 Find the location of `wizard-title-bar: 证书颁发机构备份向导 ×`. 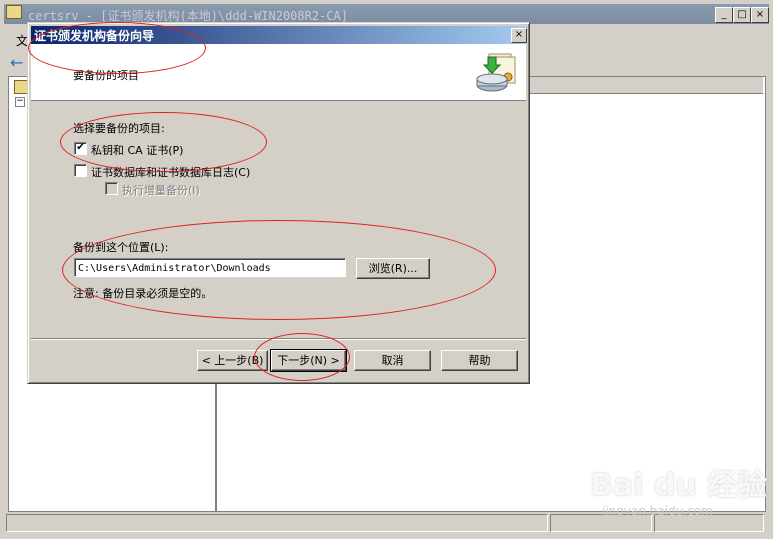

wizard-title-bar: 证书颁发机构备份向导 × is located at coordinates (279, 35).